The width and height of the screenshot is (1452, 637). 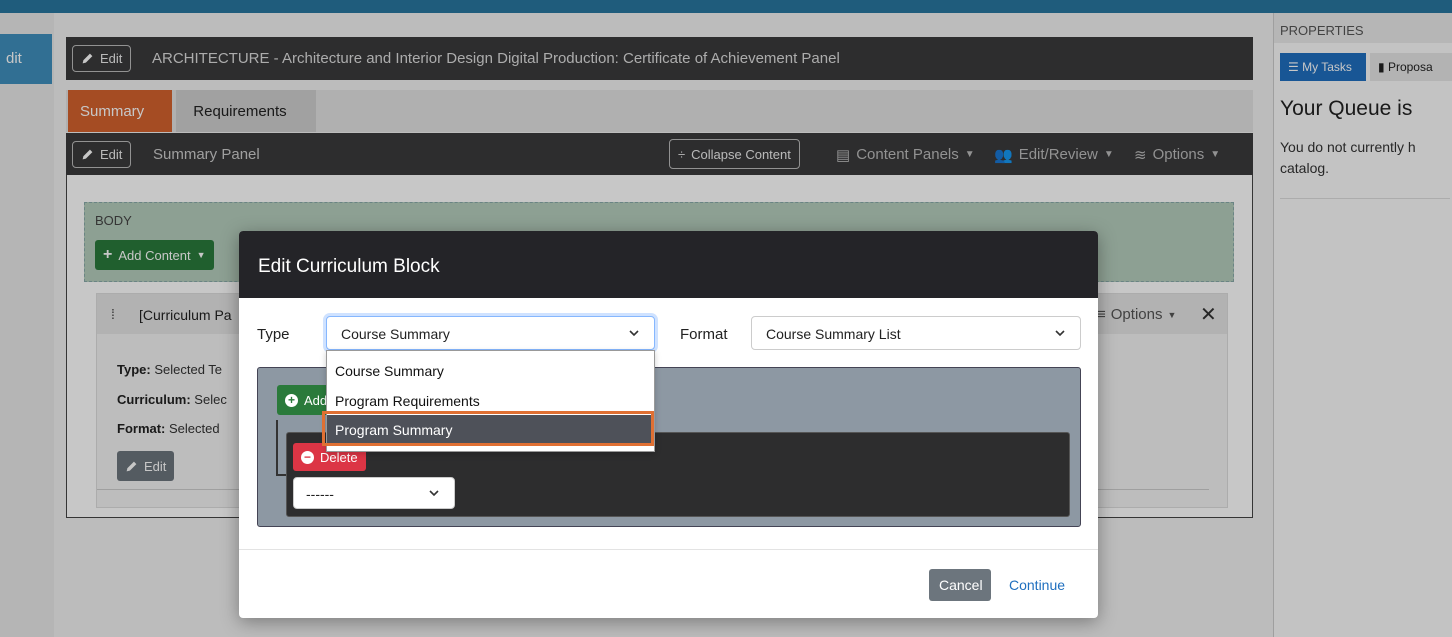 I want to click on cancel-button: Cancel, so click(x=960, y=585).